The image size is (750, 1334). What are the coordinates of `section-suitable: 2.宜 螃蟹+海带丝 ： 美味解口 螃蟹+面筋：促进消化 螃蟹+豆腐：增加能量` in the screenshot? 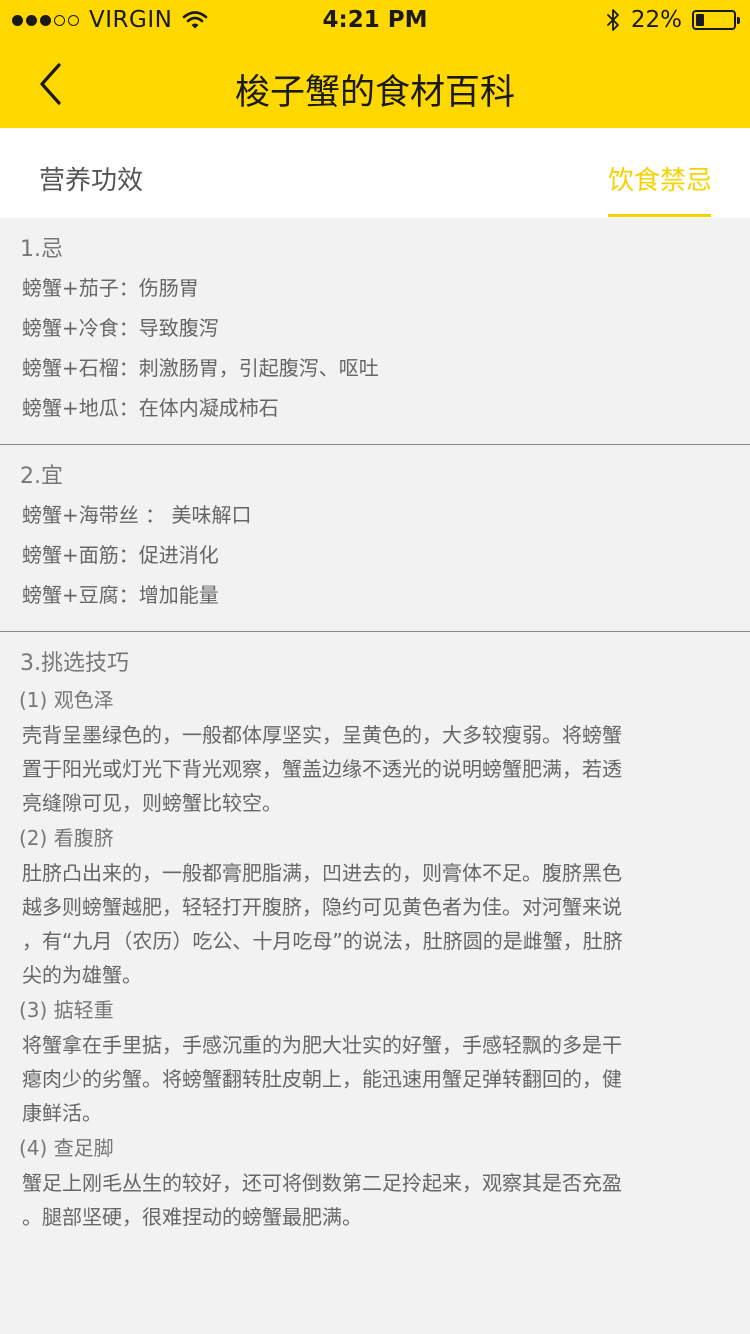 It's located at (375, 538).